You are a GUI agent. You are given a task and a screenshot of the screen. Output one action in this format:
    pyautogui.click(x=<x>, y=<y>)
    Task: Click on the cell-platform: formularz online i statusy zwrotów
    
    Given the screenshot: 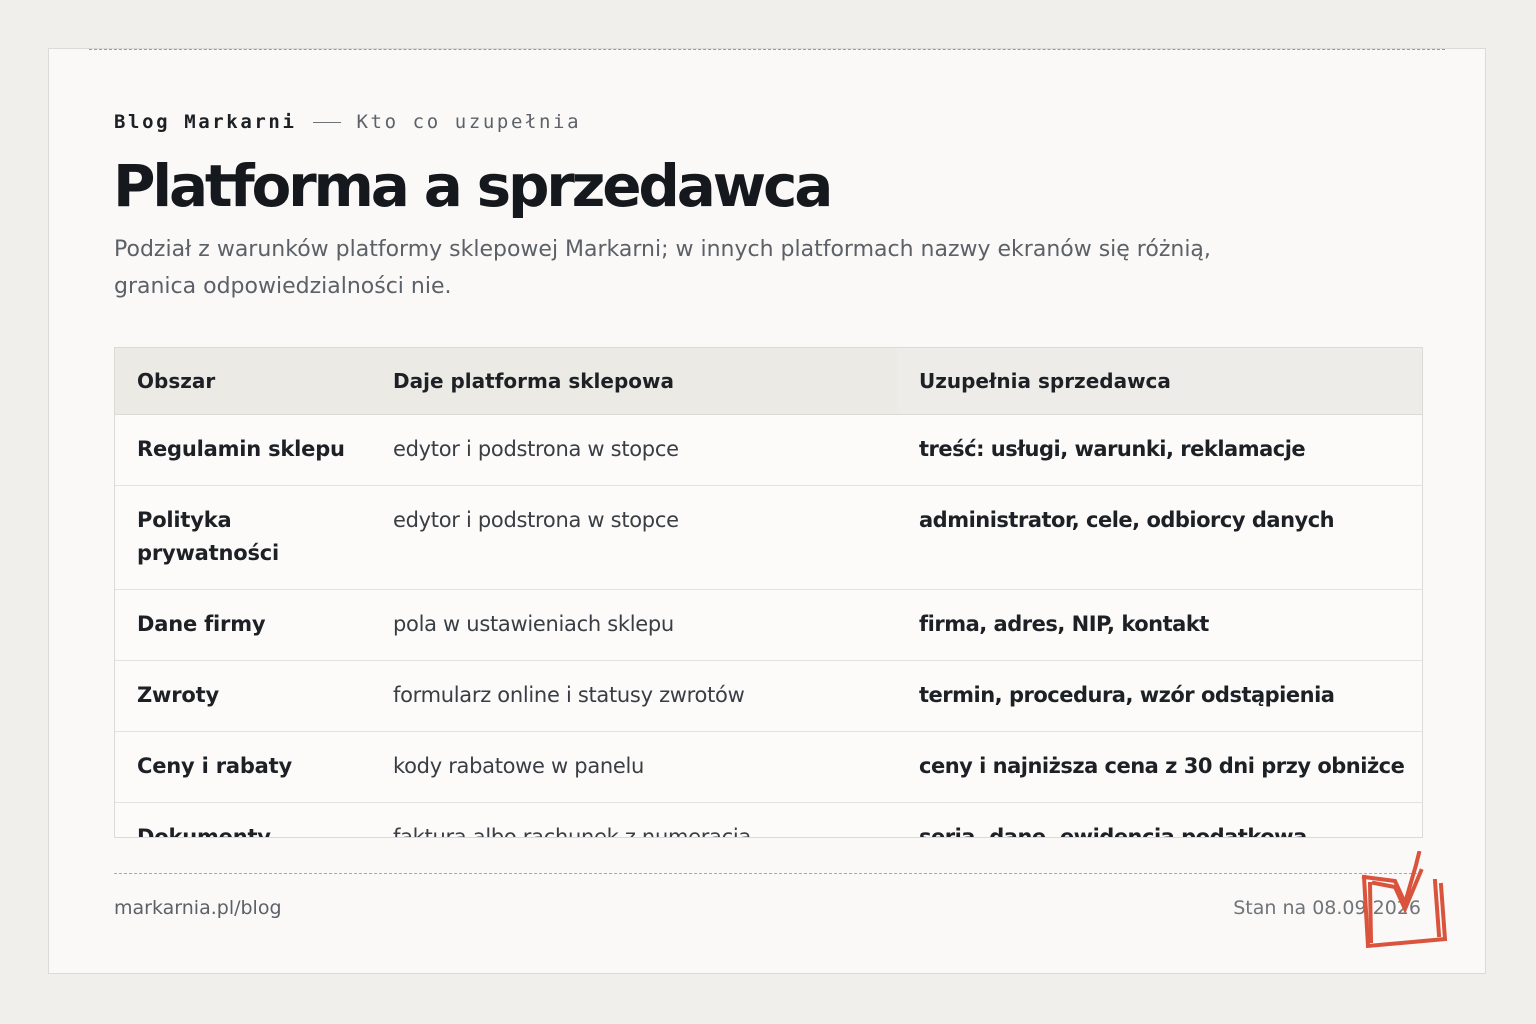 What is the action you would take?
    pyautogui.click(x=634, y=696)
    